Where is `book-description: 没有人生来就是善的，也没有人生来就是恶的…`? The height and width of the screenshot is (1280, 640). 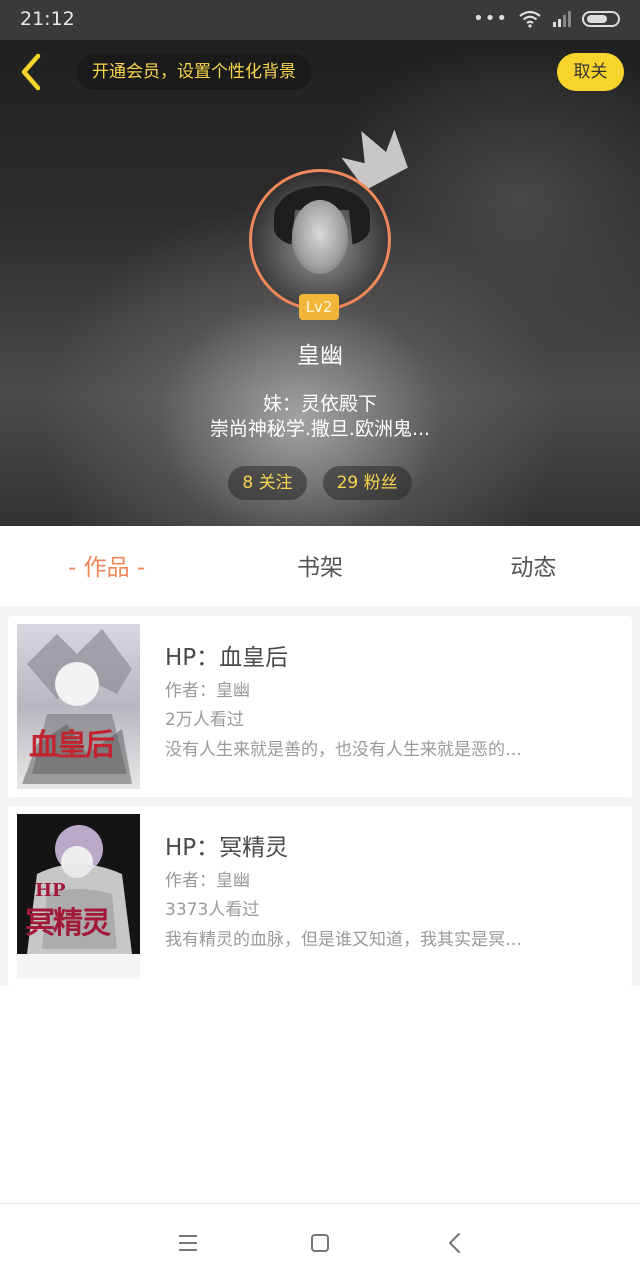
book-description: 没有人生来就是善的，也没有人生来就是恶的… is located at coordinates (343, 750).